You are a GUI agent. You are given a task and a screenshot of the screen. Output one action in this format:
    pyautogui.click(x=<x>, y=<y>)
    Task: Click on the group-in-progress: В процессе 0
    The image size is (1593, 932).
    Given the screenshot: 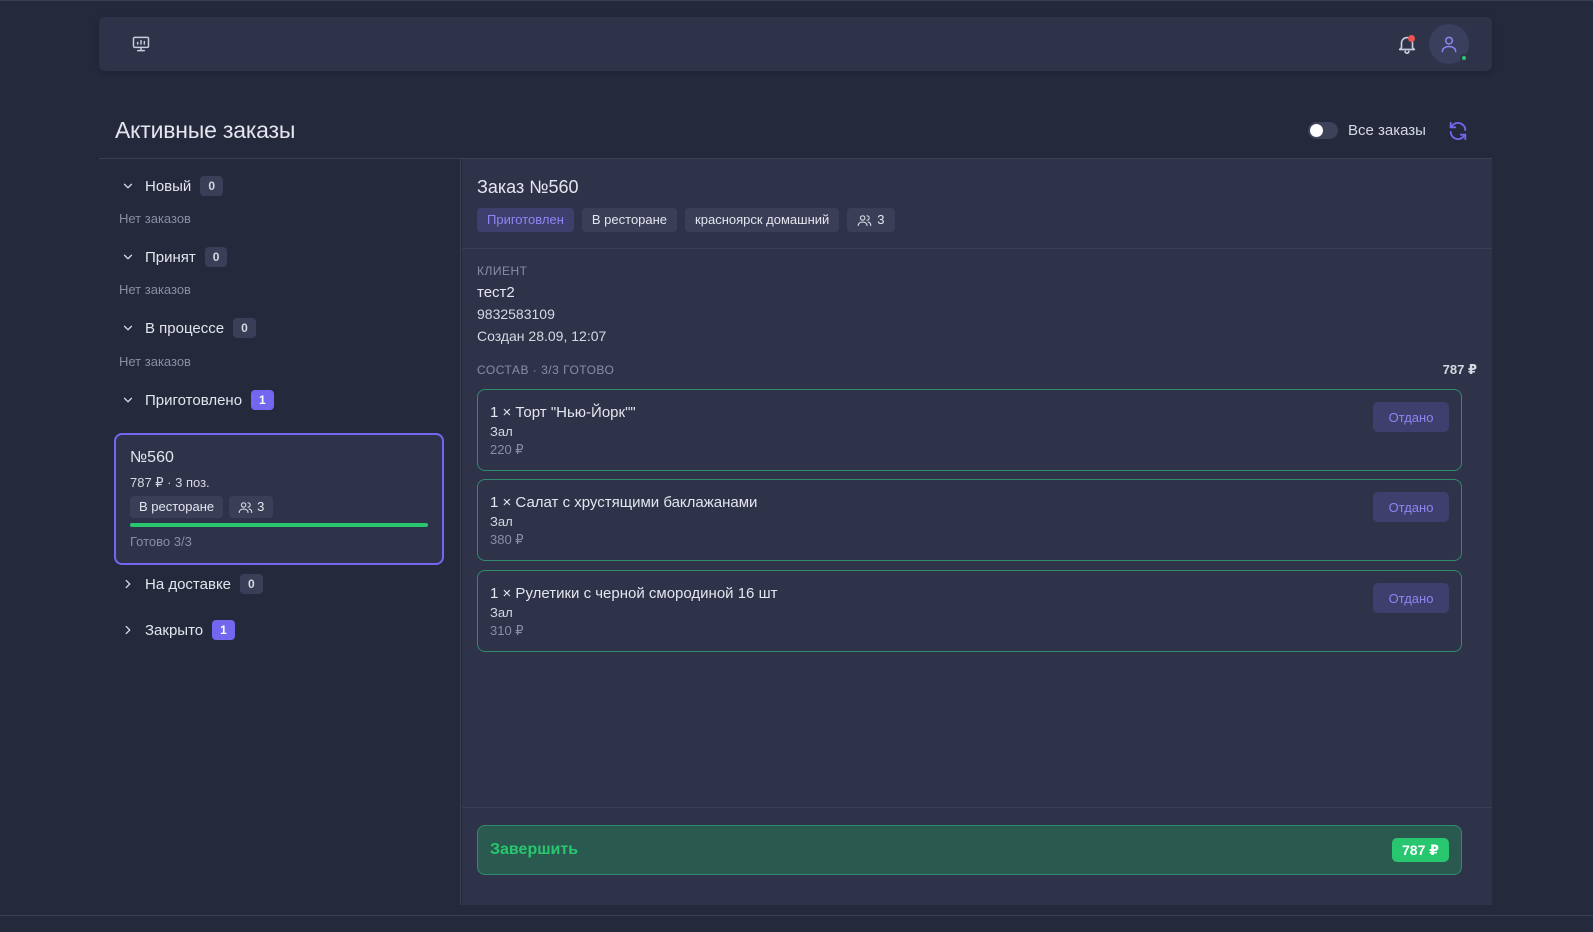 What is the action you would take?
    pyautogui.click(x=188, y=328)
    